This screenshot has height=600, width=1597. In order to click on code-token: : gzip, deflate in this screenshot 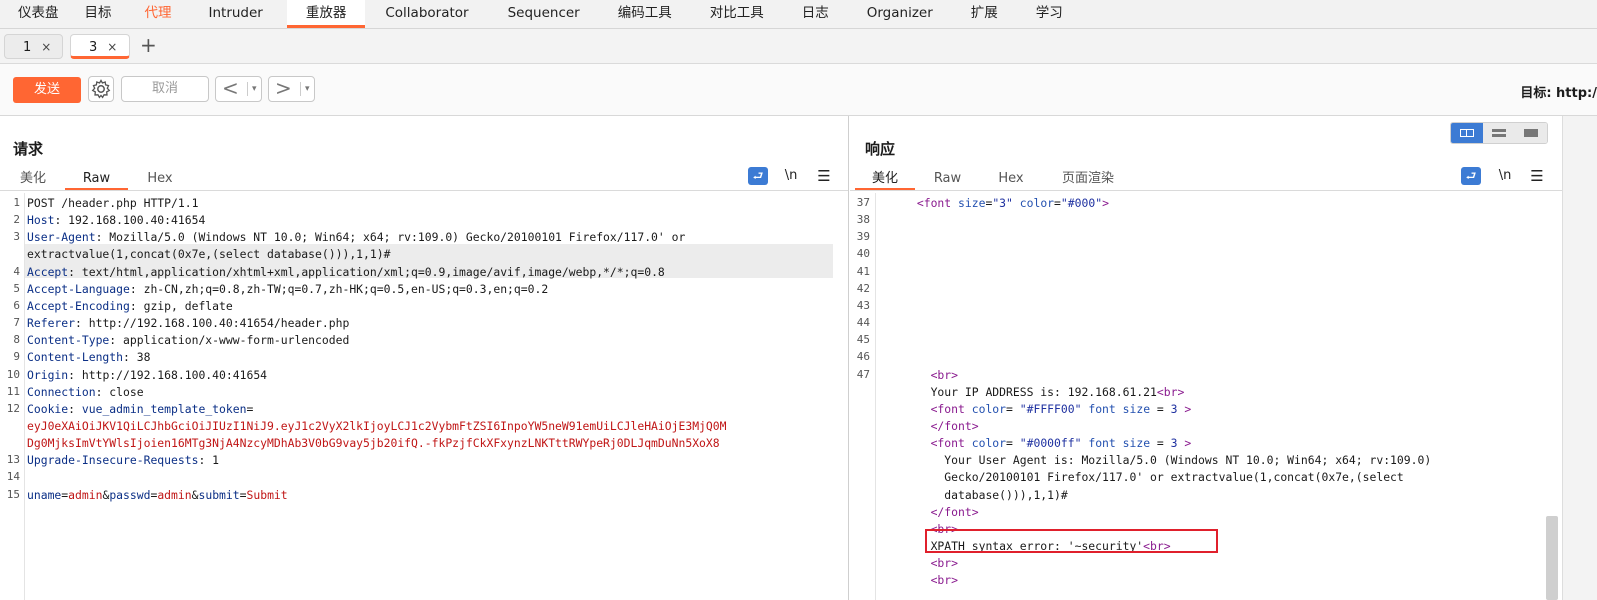, I will do `click(181, 305)`.